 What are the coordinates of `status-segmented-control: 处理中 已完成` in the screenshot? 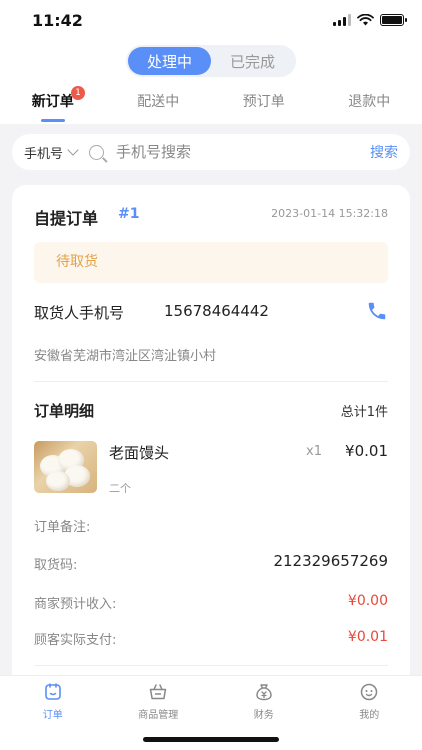 It's located at (211, 61).